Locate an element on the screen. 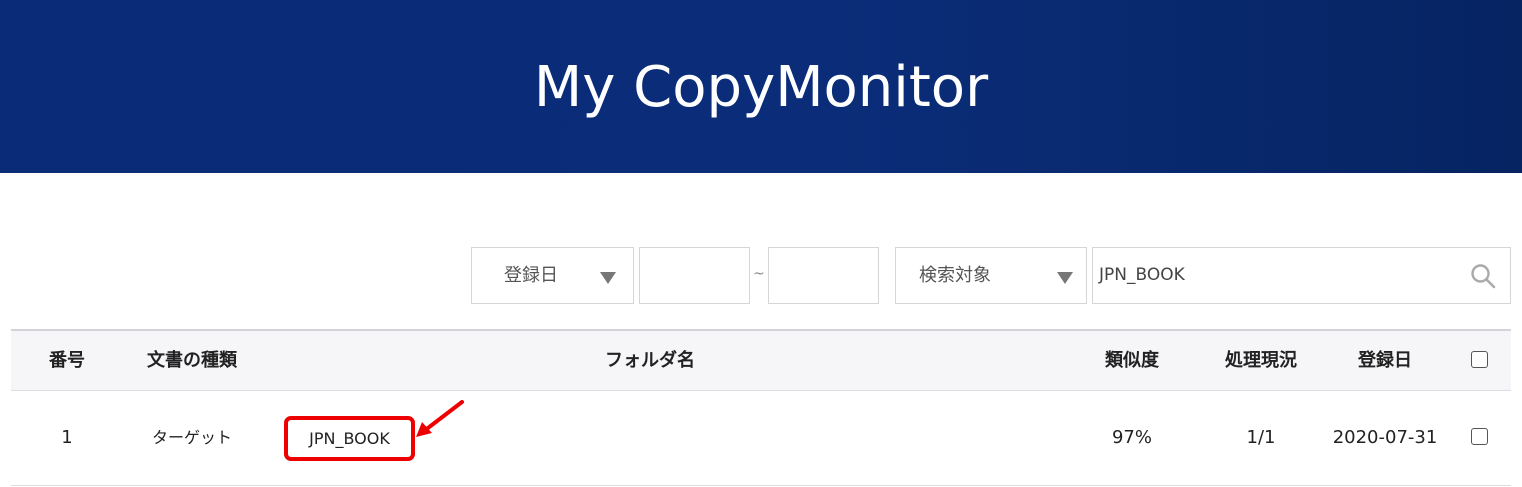  date-type-select: 登録日 is located at coordinates (552, 275).